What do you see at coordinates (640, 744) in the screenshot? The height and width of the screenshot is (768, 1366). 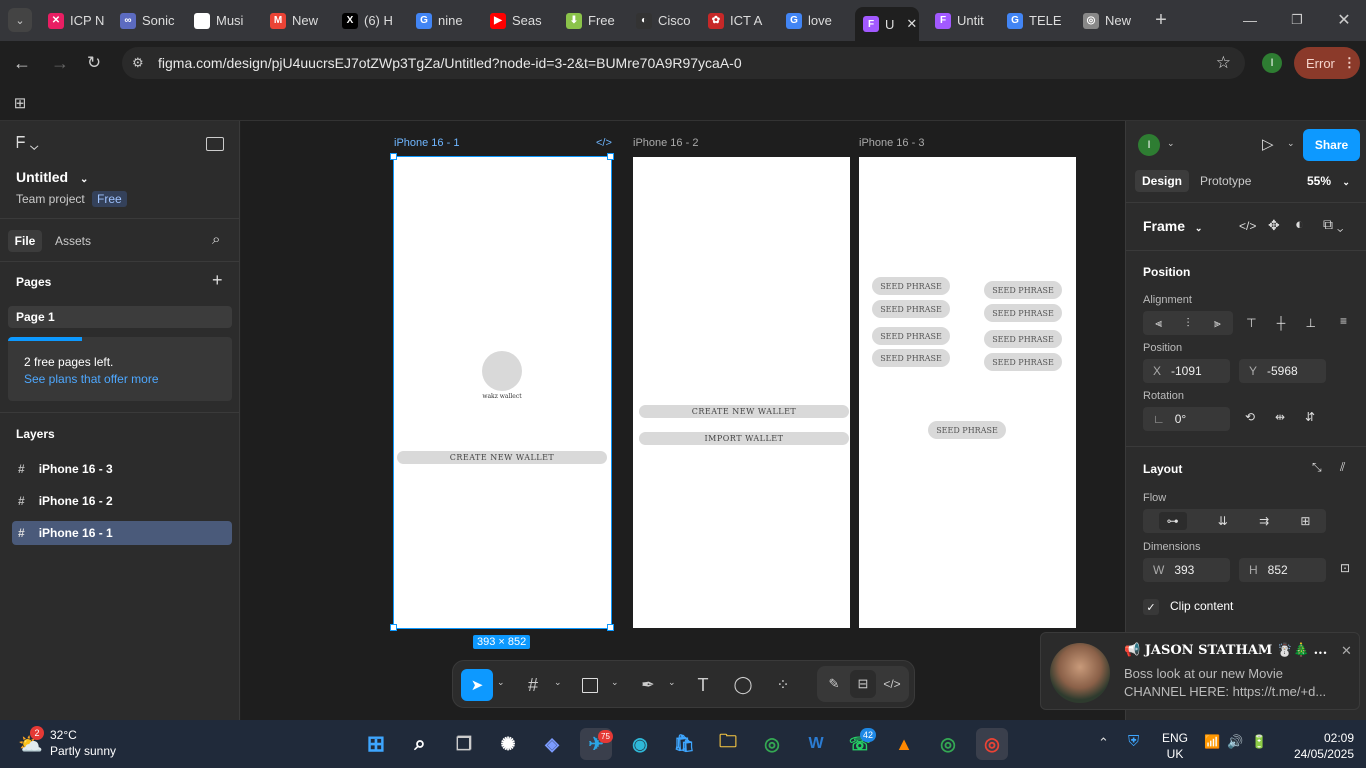 I see `edge-icon: ◉` at bounding box center [640, 744].